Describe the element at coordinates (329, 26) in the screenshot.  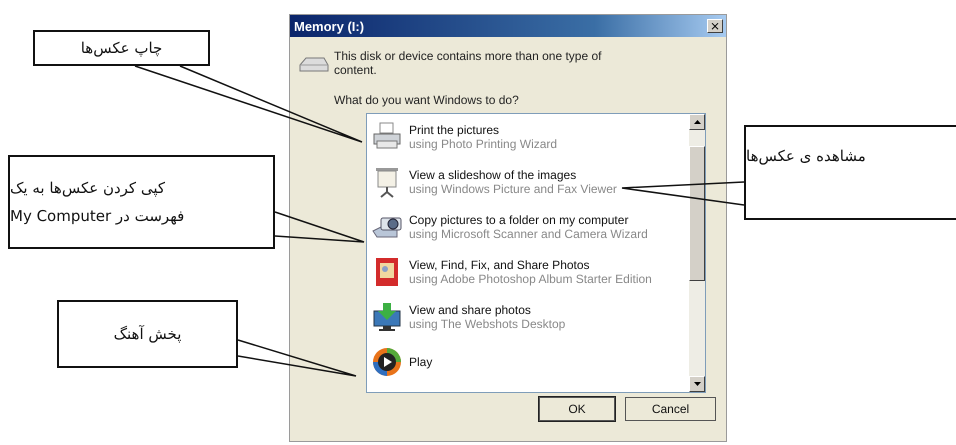
I see `window-title: Memory (I:)` at that location.